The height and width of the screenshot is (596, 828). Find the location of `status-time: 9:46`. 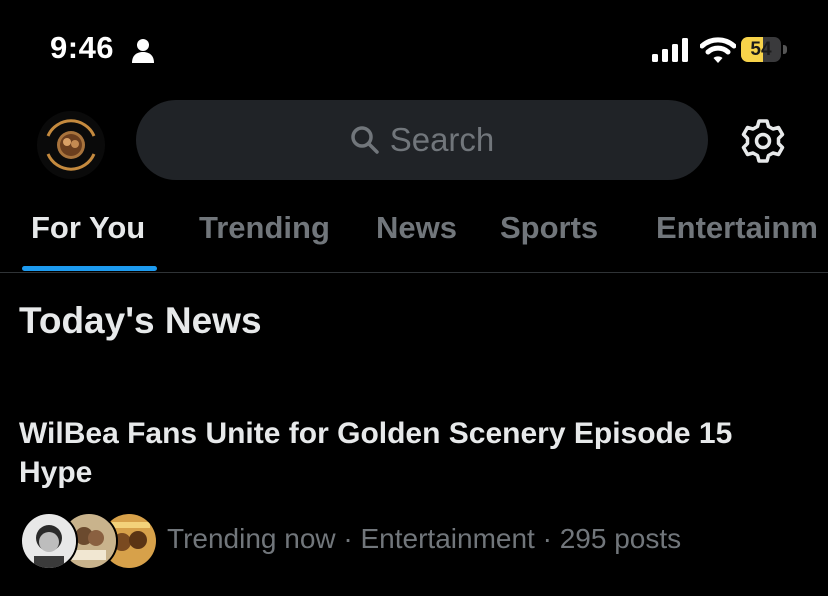

status-time: 9:46 is located at coordinates (82, 47).